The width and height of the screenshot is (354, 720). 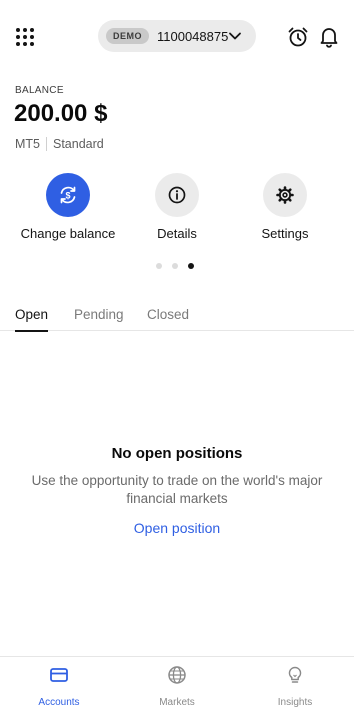 I want to click on grid-menu-icon, so click(x=25, y=37).